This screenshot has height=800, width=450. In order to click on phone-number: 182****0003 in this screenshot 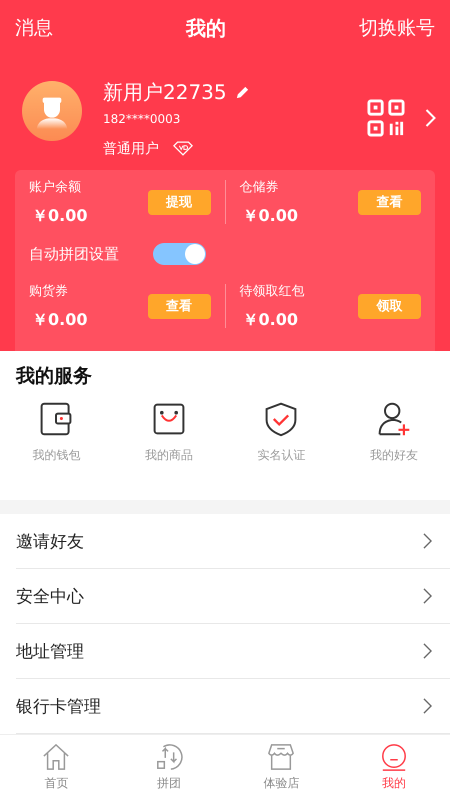, I will do `click(142, 119)`.